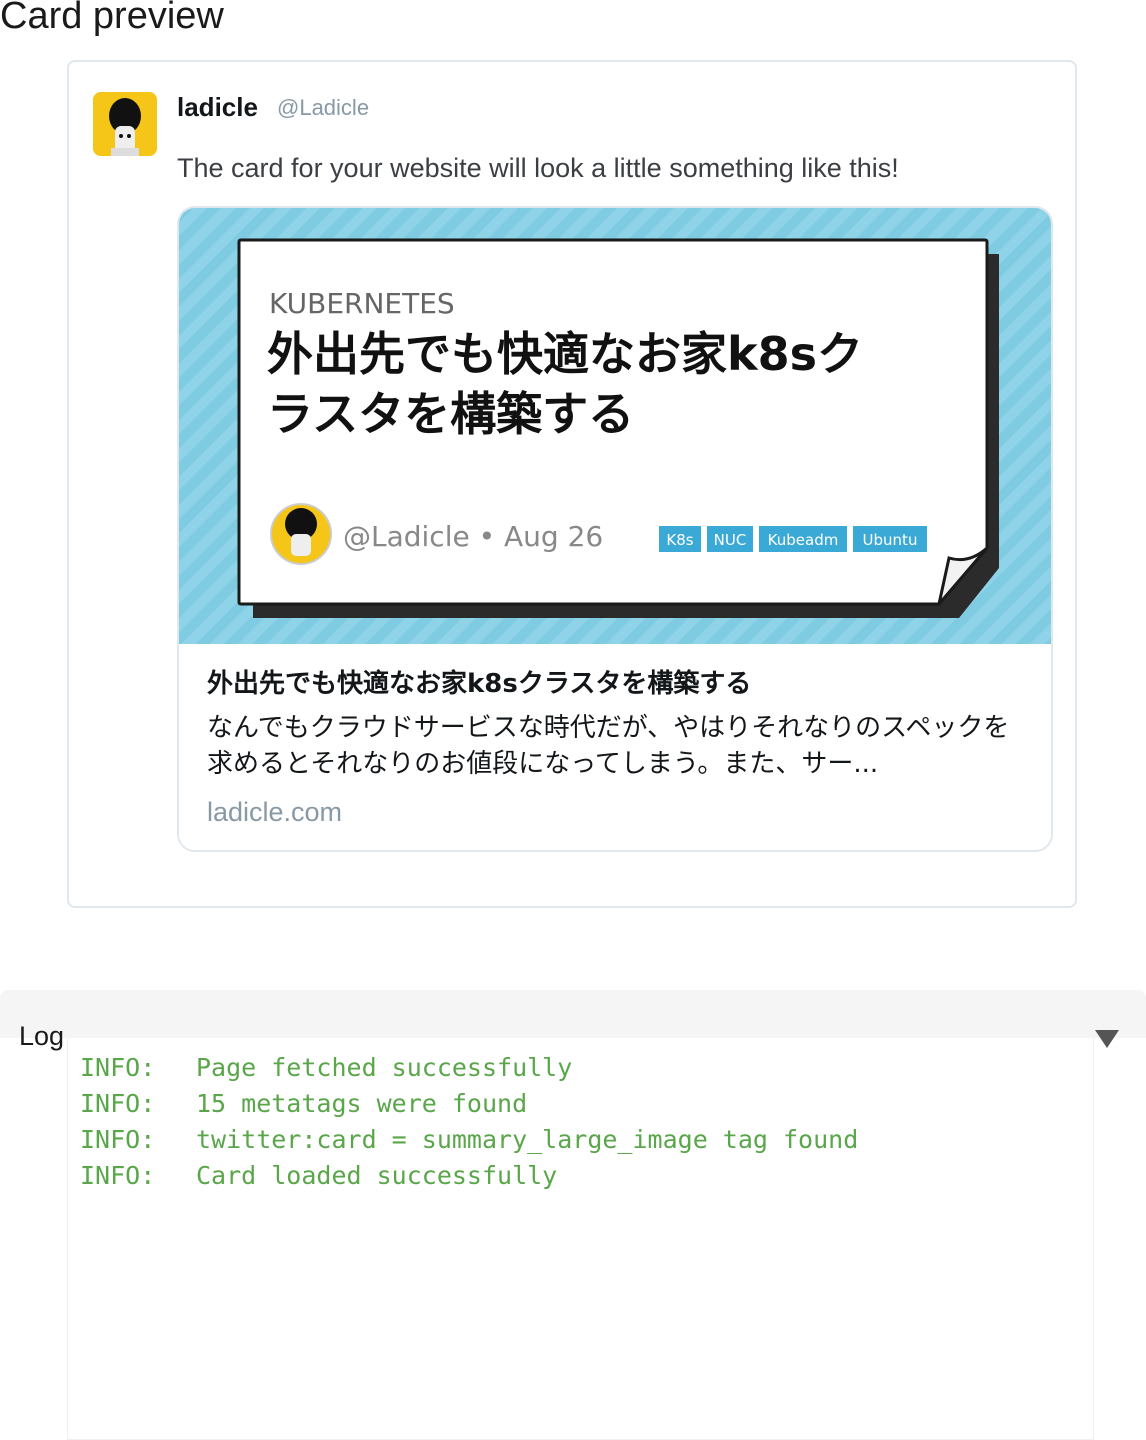 The image size is (1146, 1440). Describe the element at coordinates (42, 1036) in the screenshot. I see `log-label: Log` at that location.